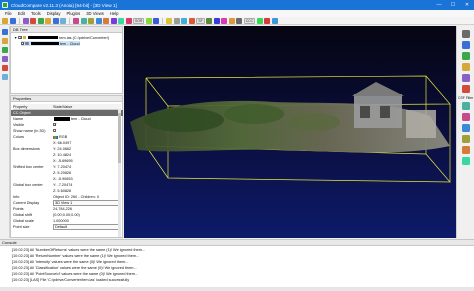  I want to click on ccc-button: CCC, so click(249, 20).